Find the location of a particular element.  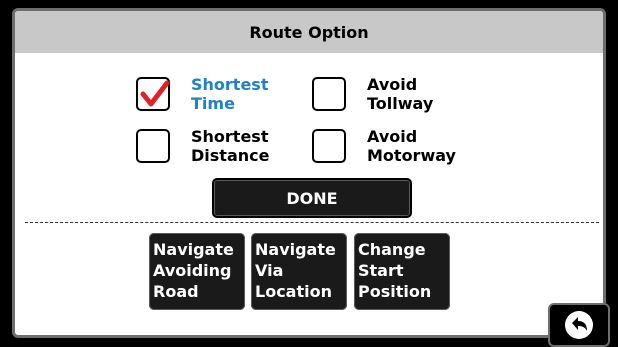

shortest-distance-checkbox is located at coordinates (153, 146).